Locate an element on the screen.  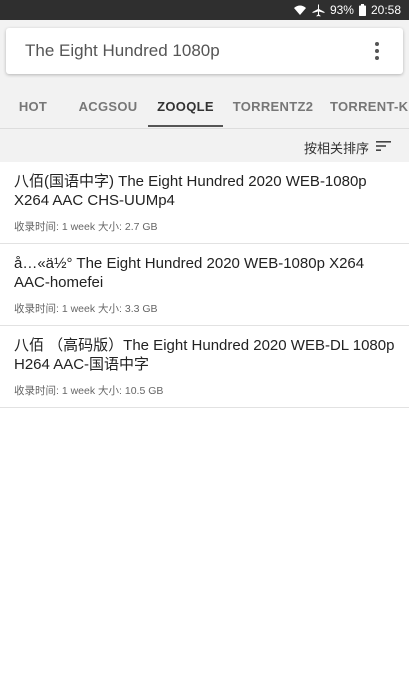
tab-zooqle: ZOOQLE is located at coordinates (185, 106).